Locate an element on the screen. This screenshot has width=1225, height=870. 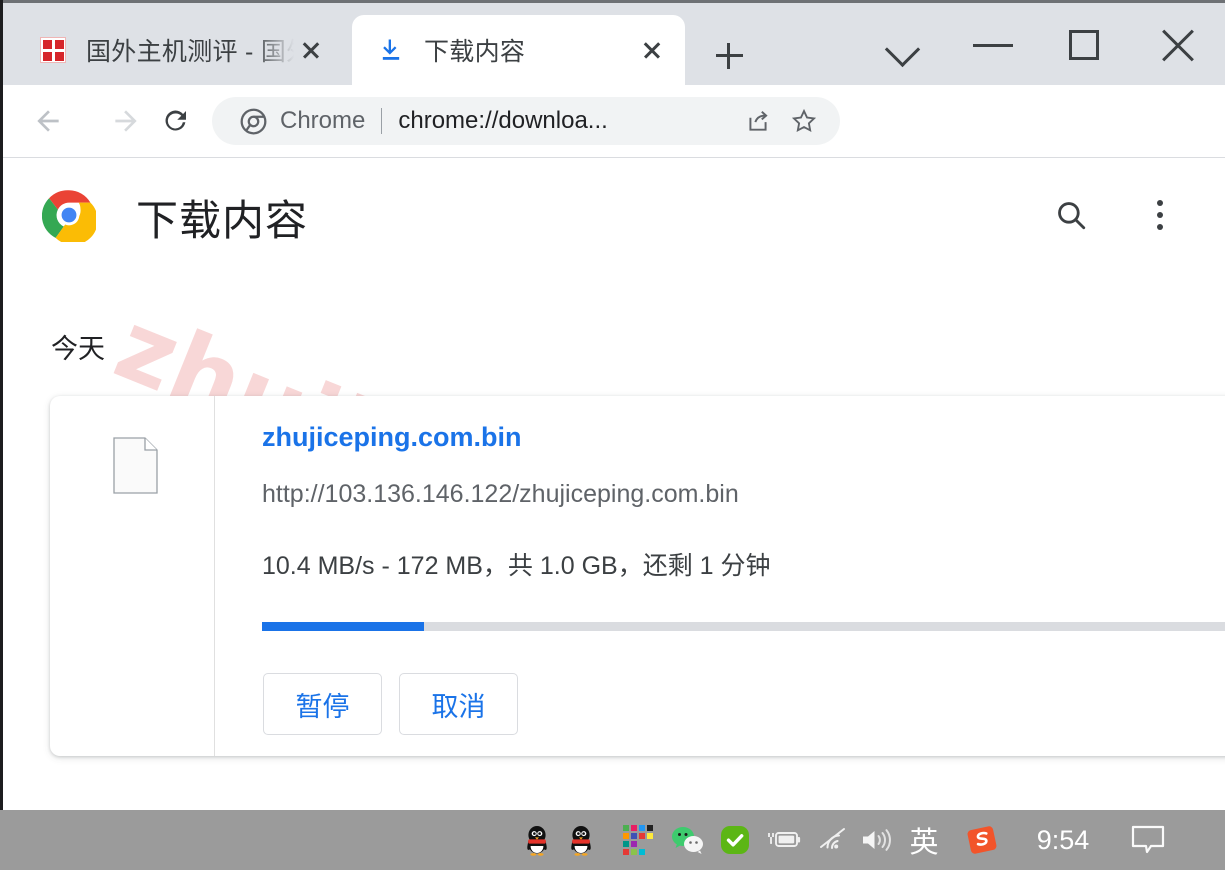
downloads-header: 下载内容 is located at coordinates (614, 209).